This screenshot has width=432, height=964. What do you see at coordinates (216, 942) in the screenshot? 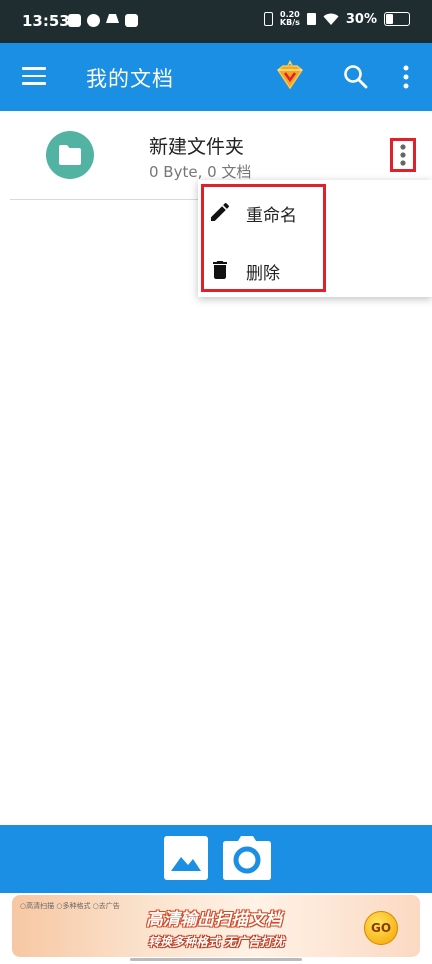
I see `ad-subtitle: 转换多种格式 无广告打扰` at bounding box center [216, 942].